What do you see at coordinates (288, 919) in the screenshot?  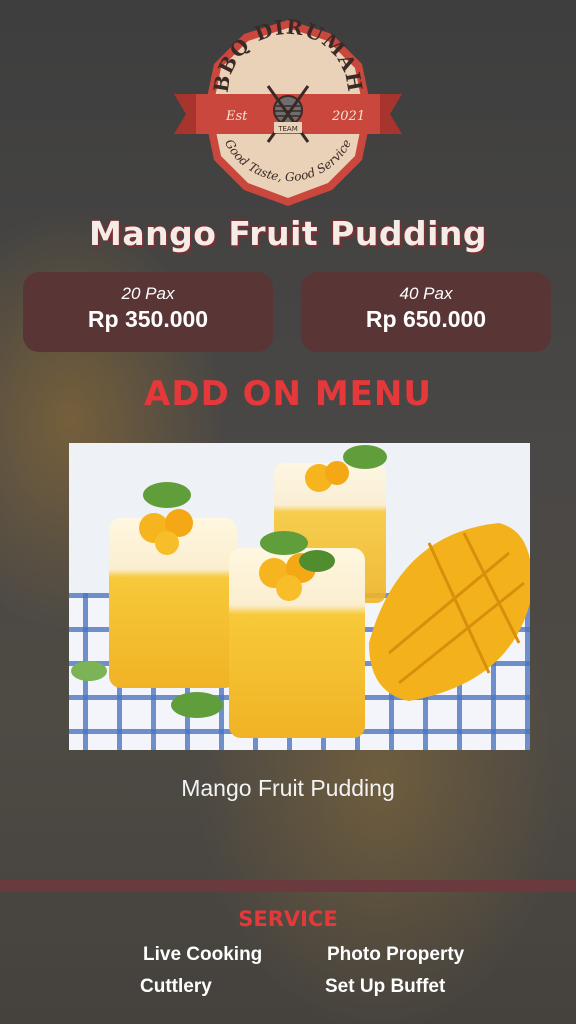 I see `service-heading: SERVICE` at bounding box center [288, 919].